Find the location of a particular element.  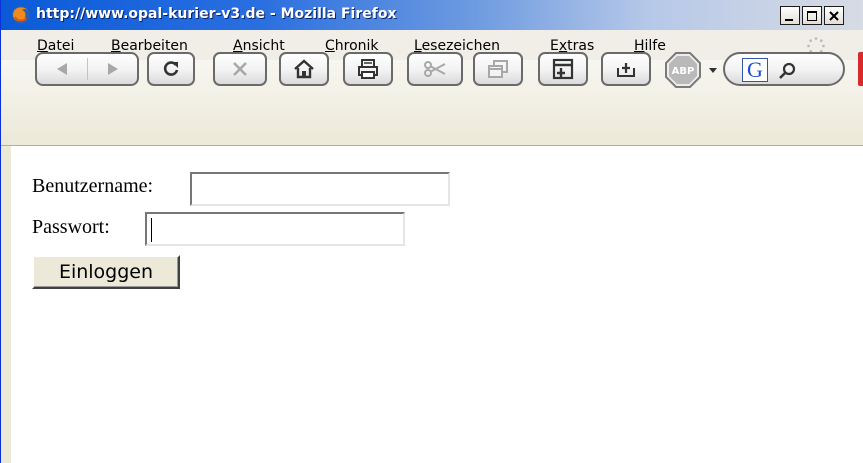

maximize-button is located at coordinates (812, 15).